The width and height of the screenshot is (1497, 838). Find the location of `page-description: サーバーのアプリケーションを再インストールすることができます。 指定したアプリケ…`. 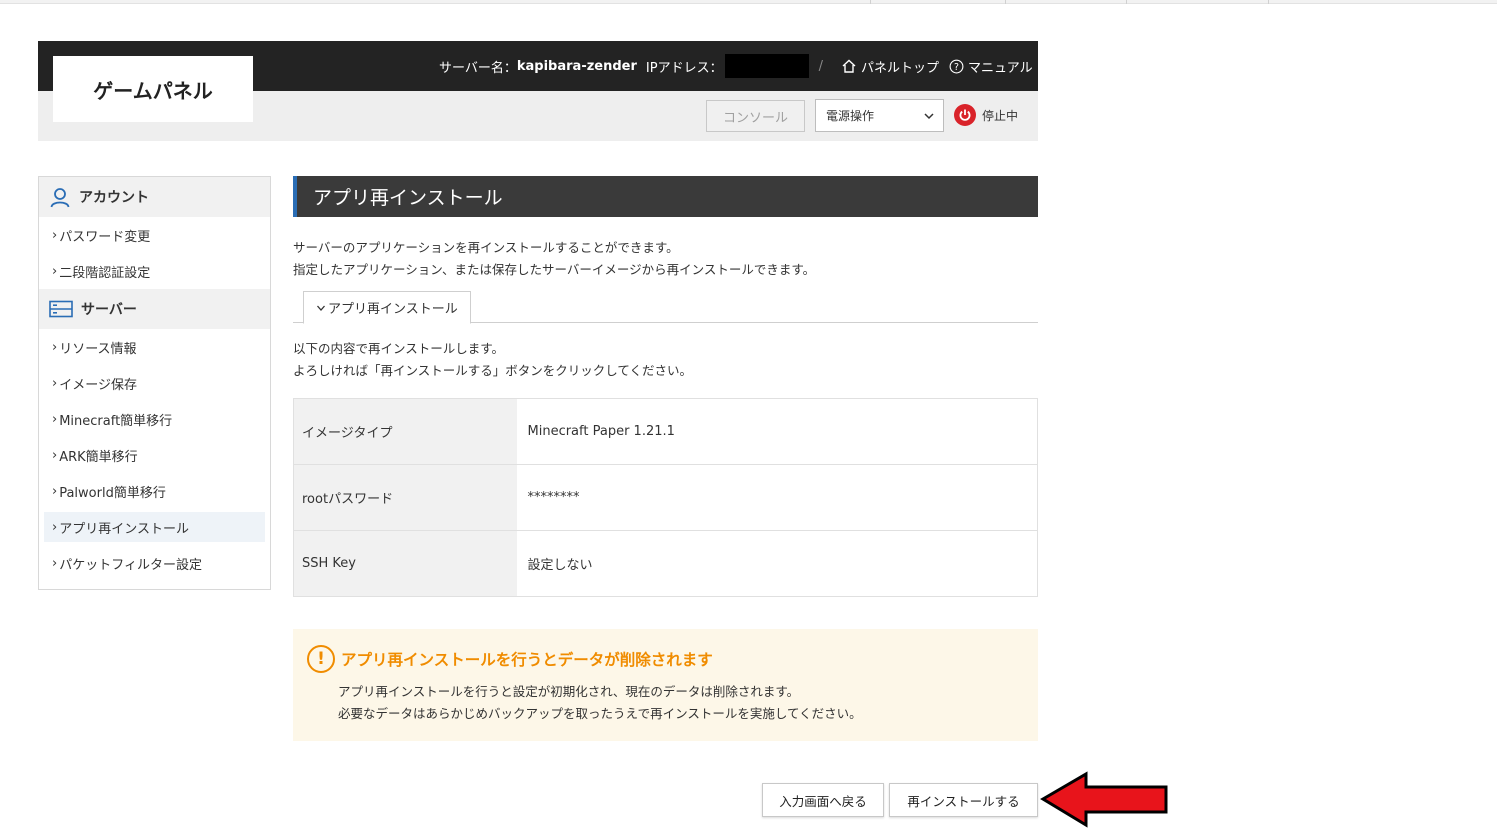

page-description: サーバーのアプリケーションを再インストールすることができます。 指定したアプリケ… is located at coordinates (665, 259).